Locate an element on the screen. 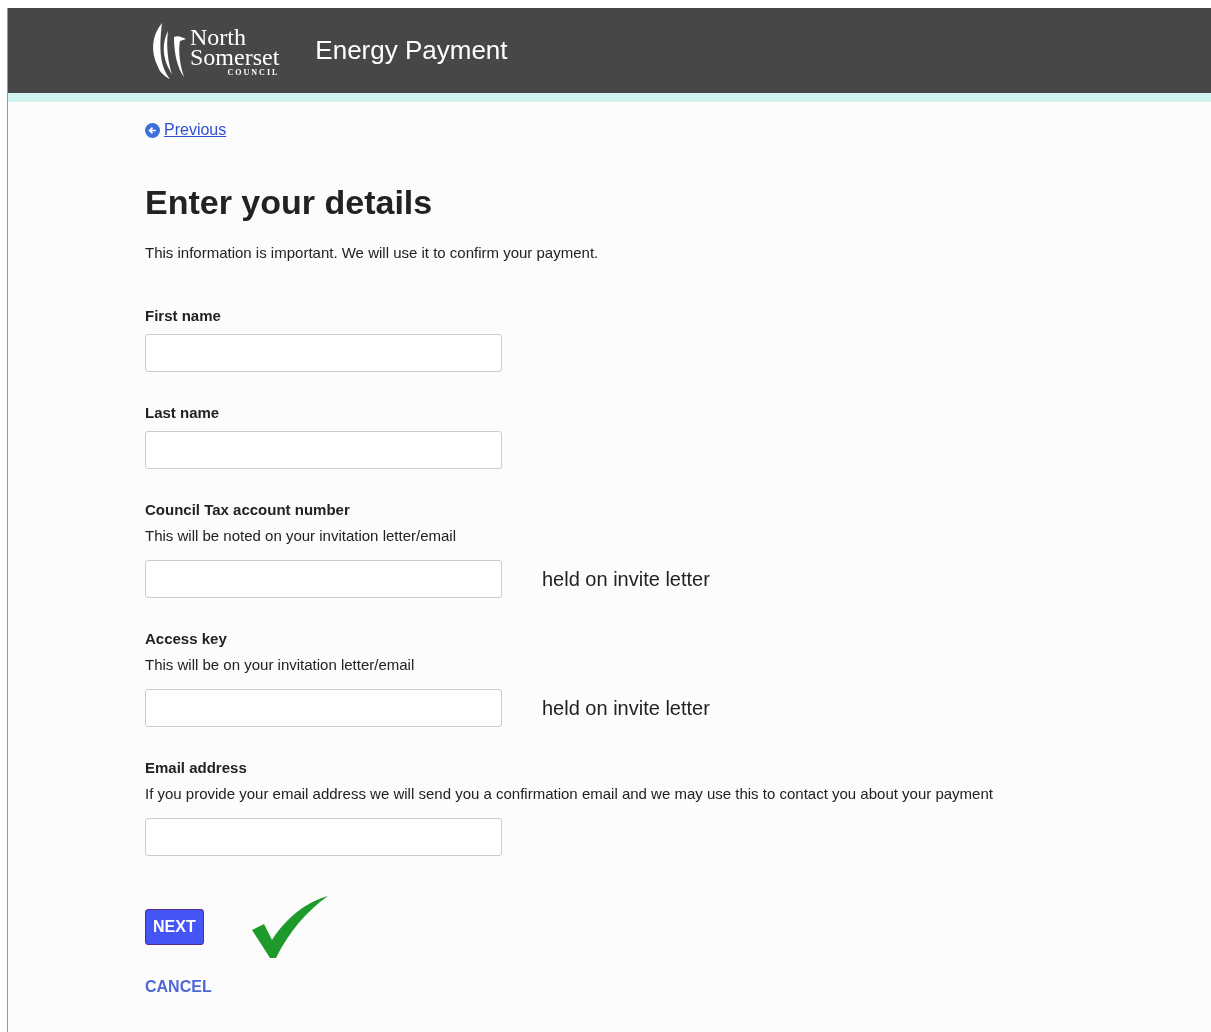 The width and height of the screenshot is (1211, 1032). site-title: Energy Payment is located at coordinates (411, 50).